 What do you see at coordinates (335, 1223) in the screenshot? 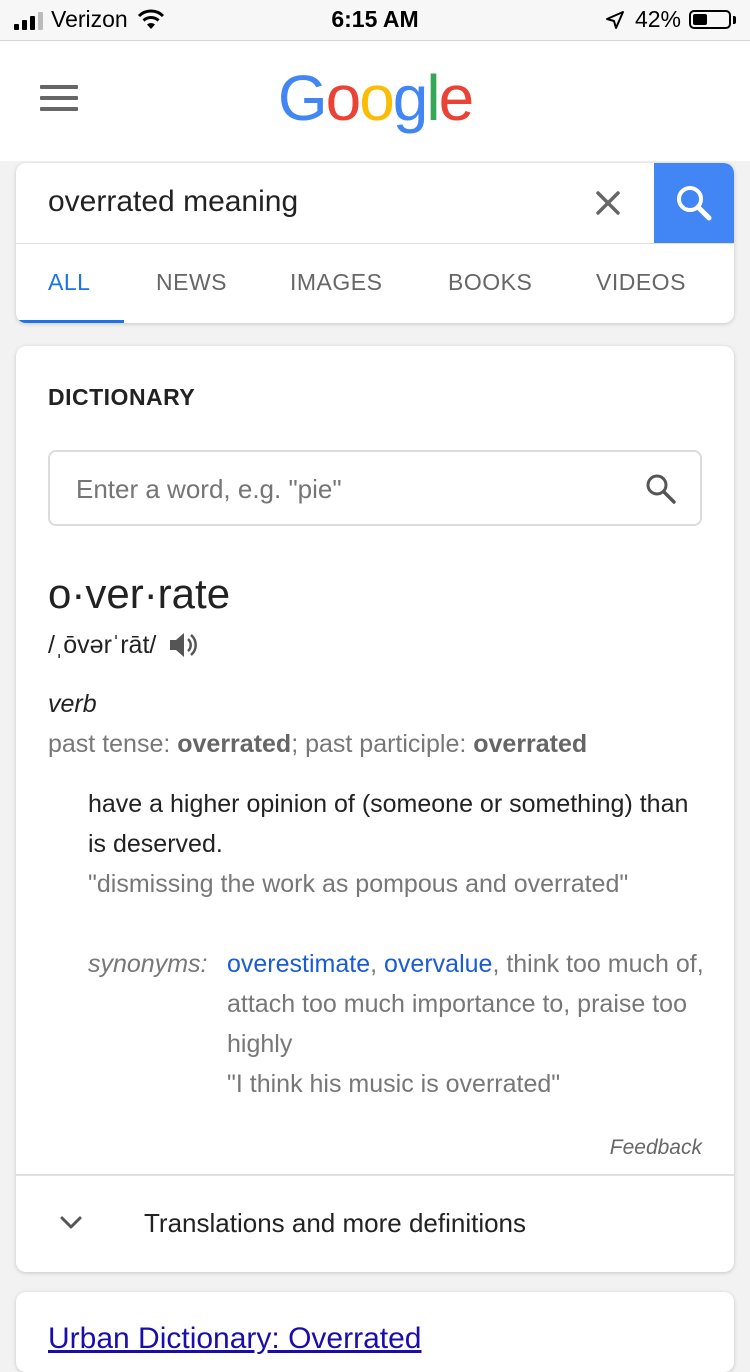
I see `more-definitions-label: Translations and more definitions` at bounding box center [335, 1223].